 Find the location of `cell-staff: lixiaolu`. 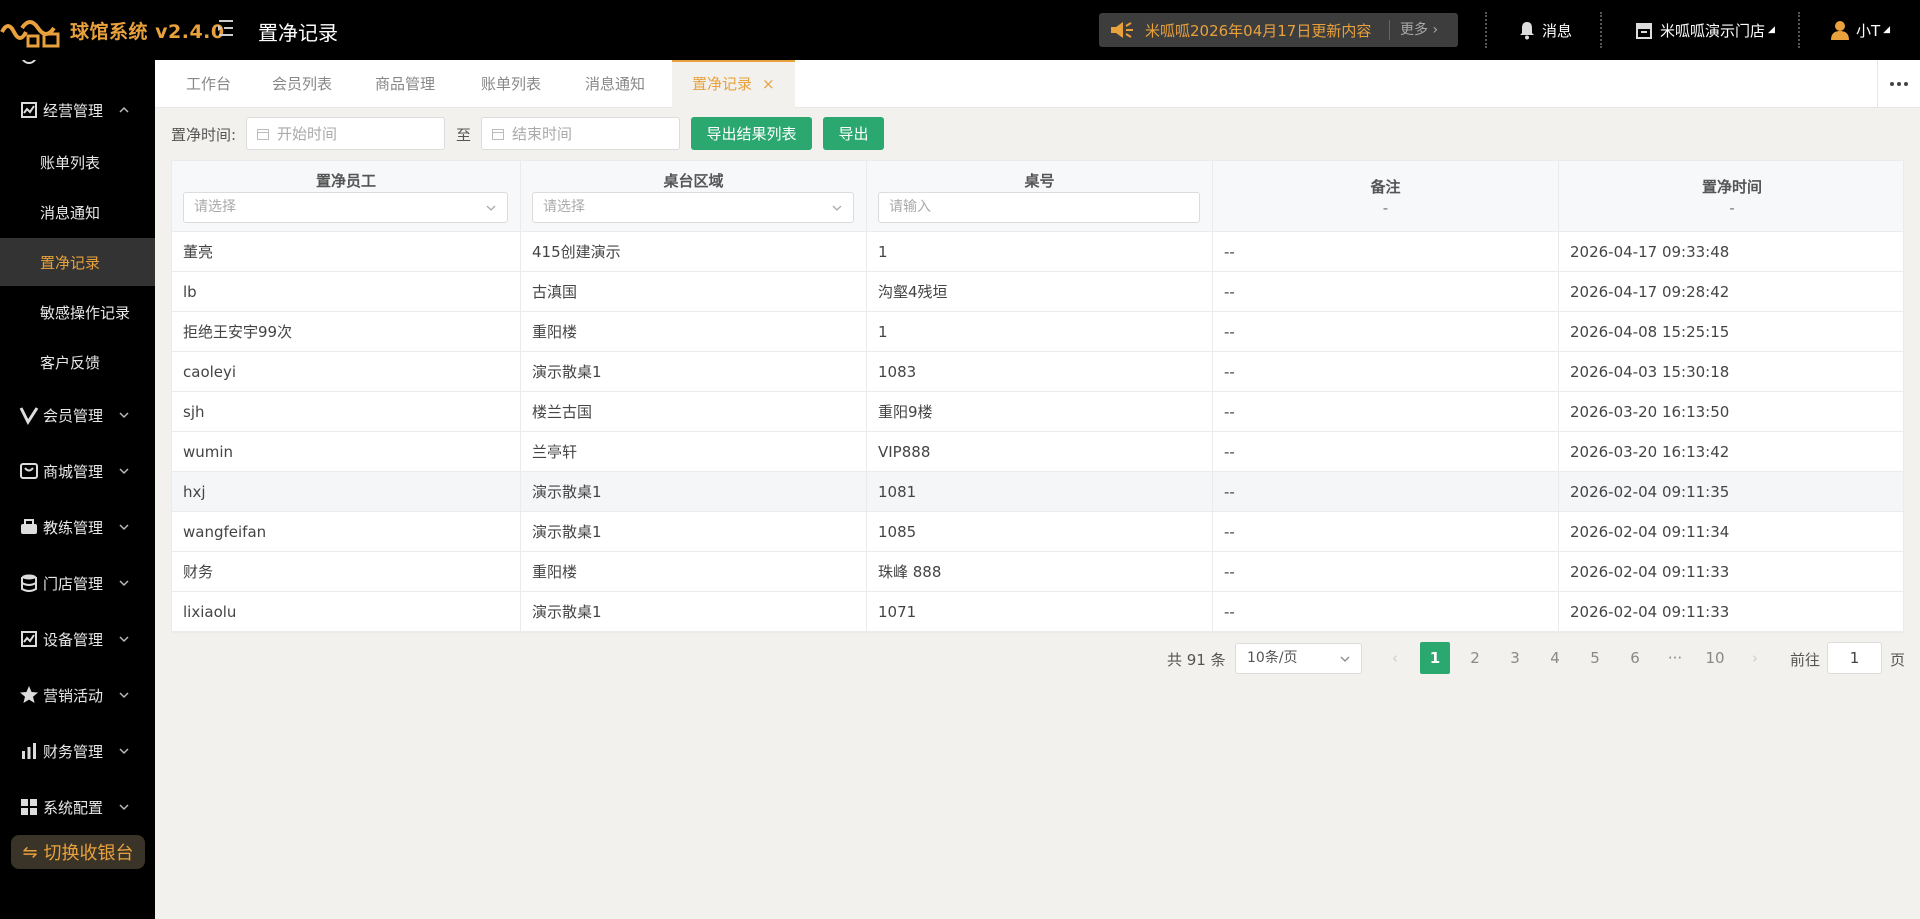

cell-staff: lixiaolu is located at coordinates (346, 612).